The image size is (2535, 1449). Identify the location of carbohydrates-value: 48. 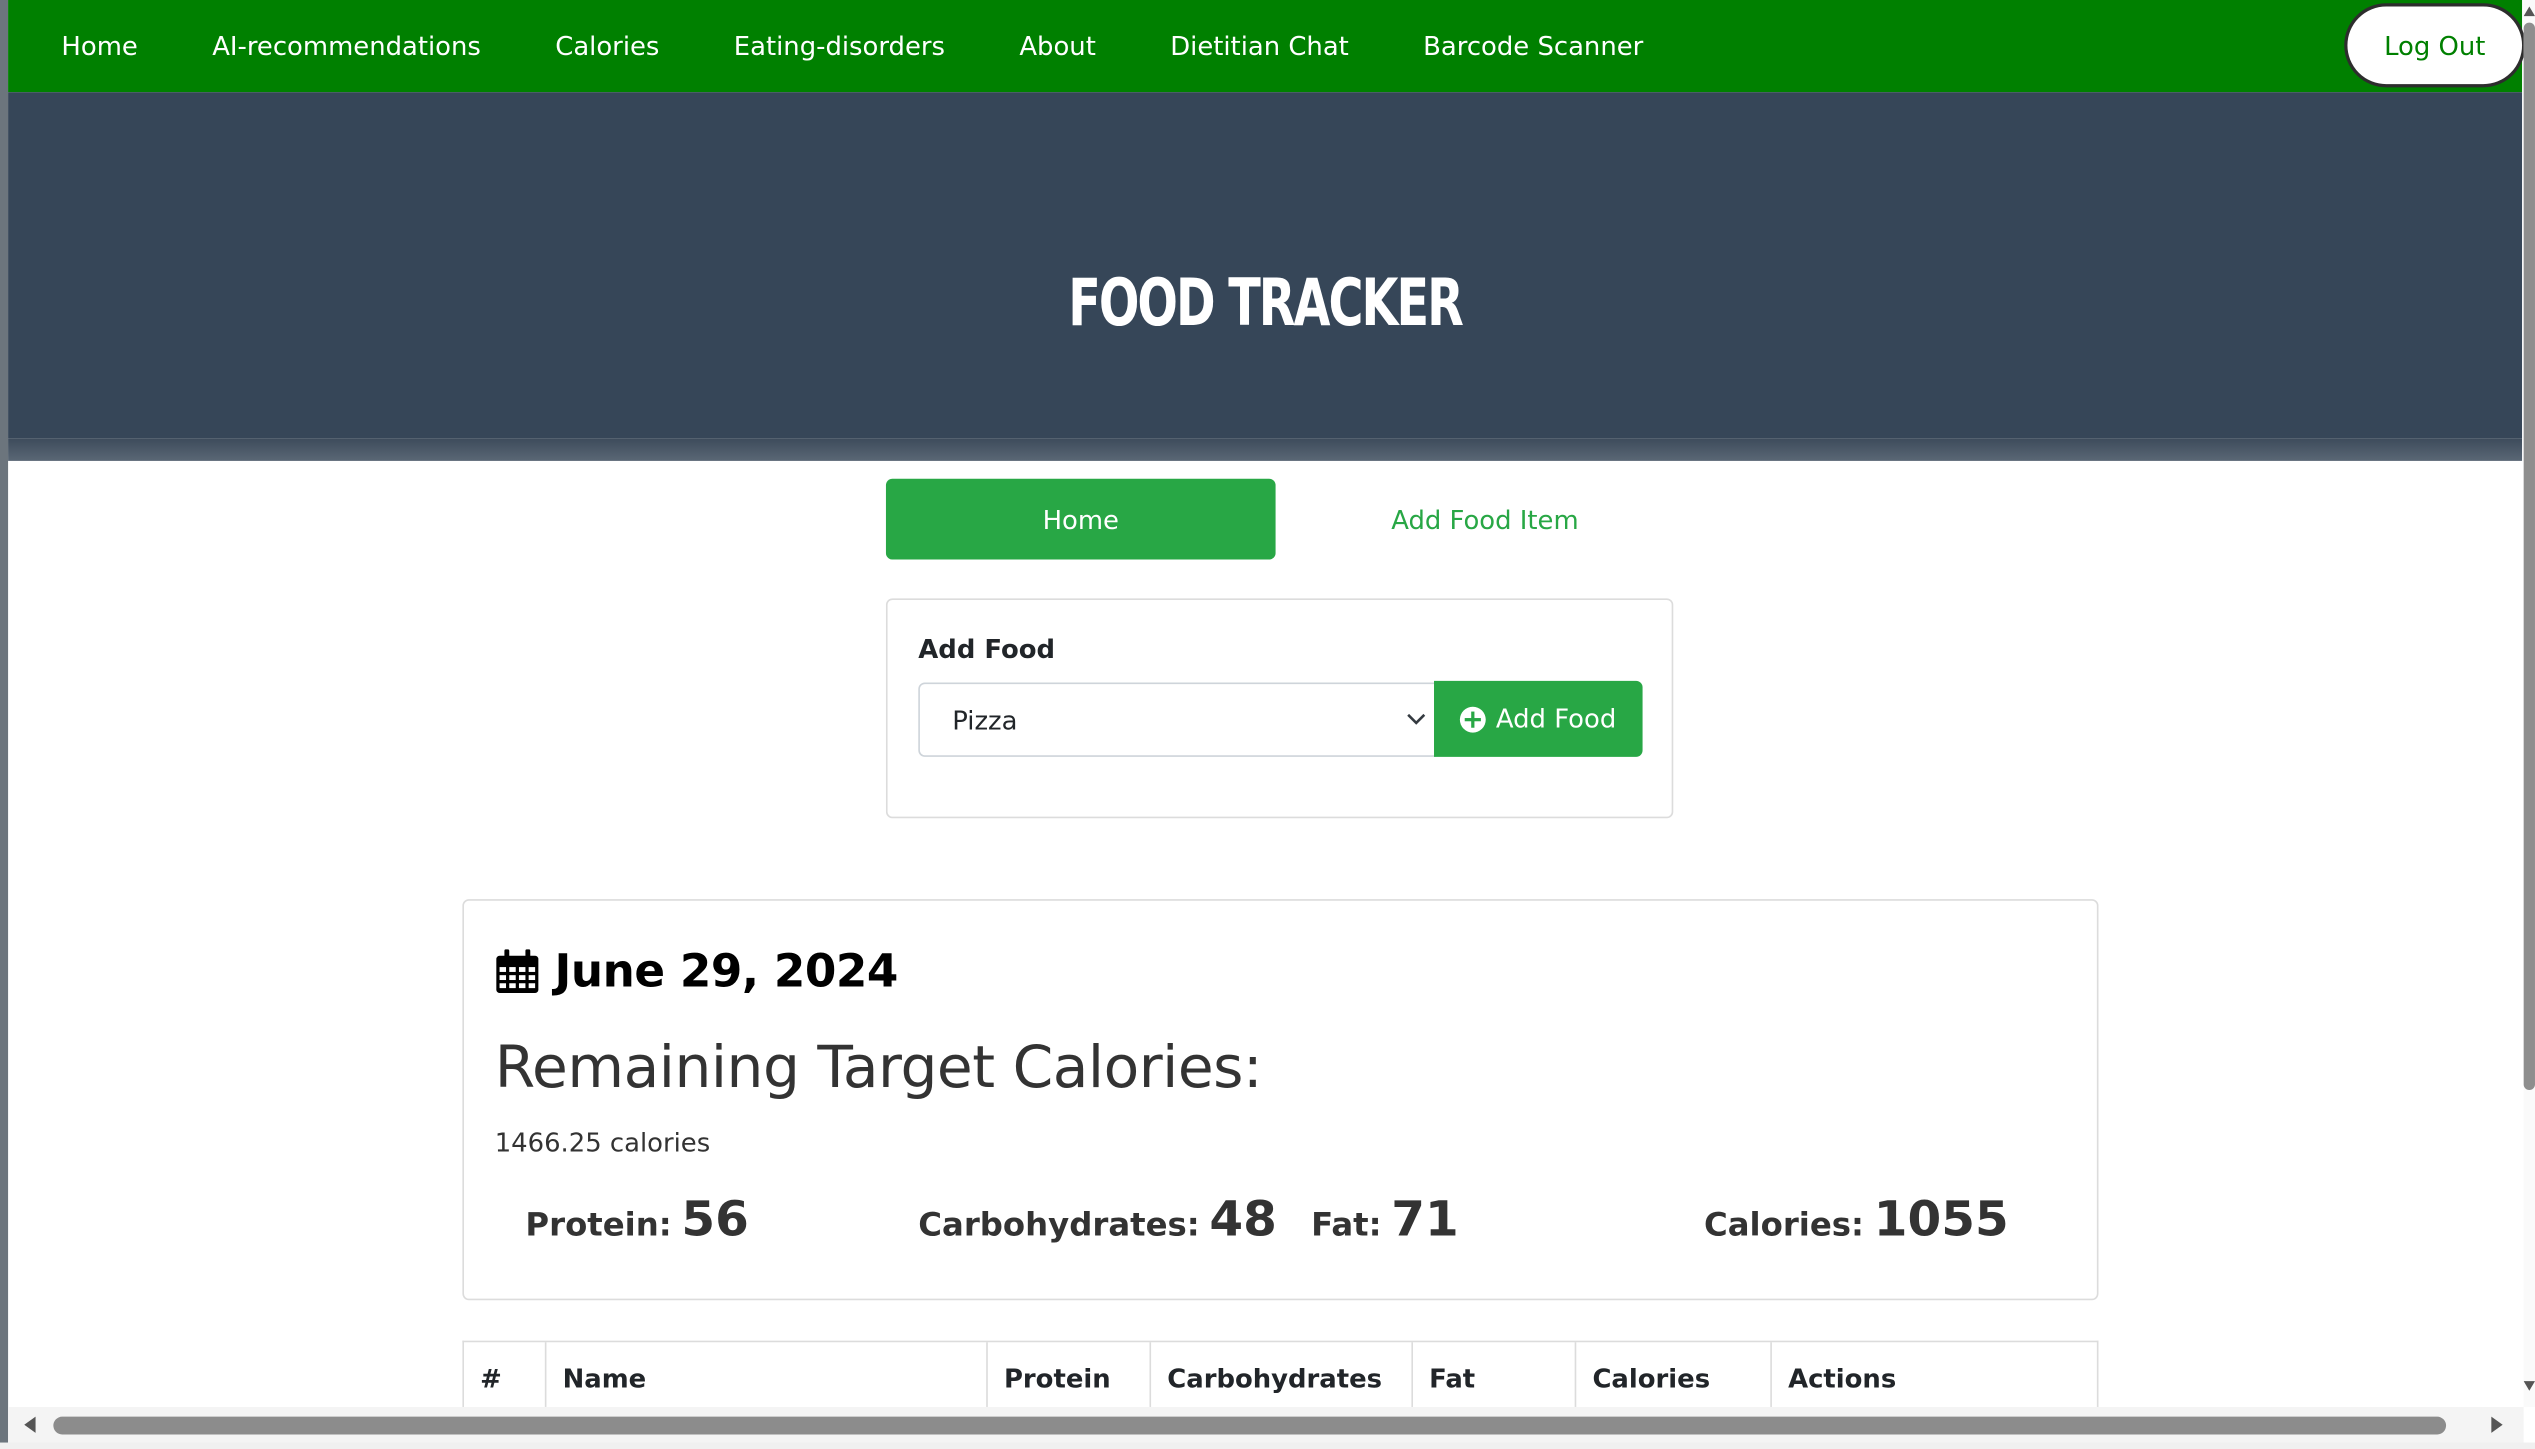
(1243, 1220).